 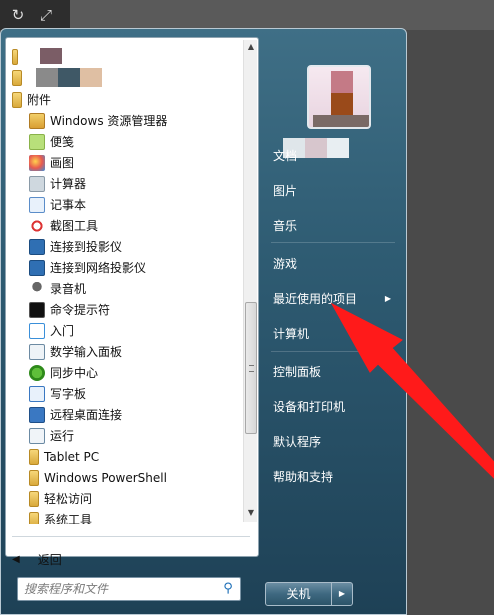 What do you see at coordinates (135, 225) in the screenshot?
I see `list-item: 截图工具` at bounding box center [135, 225].